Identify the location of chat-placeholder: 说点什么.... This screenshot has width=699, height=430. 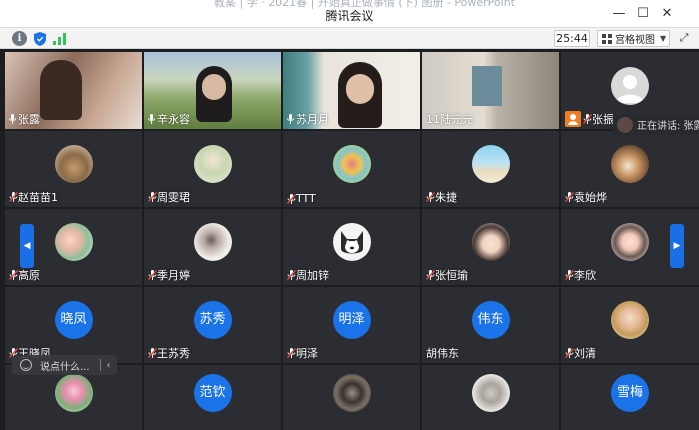
(65, 365).